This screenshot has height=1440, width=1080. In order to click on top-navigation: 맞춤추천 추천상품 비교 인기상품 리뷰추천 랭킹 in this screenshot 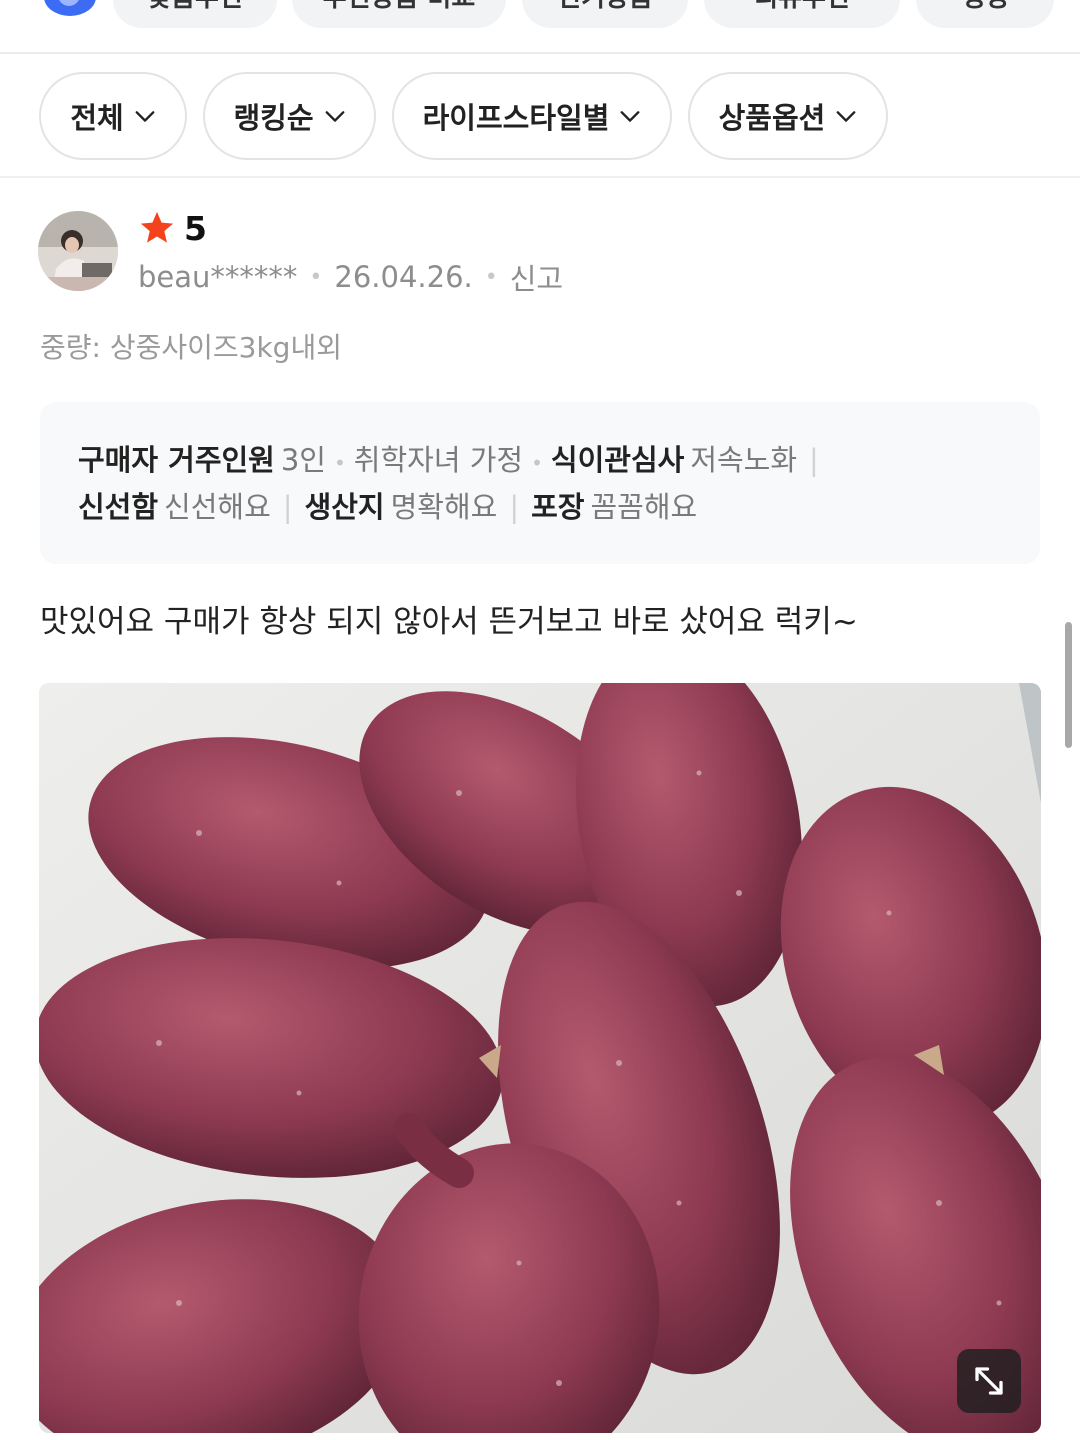, I will do `click(540, 27)`.